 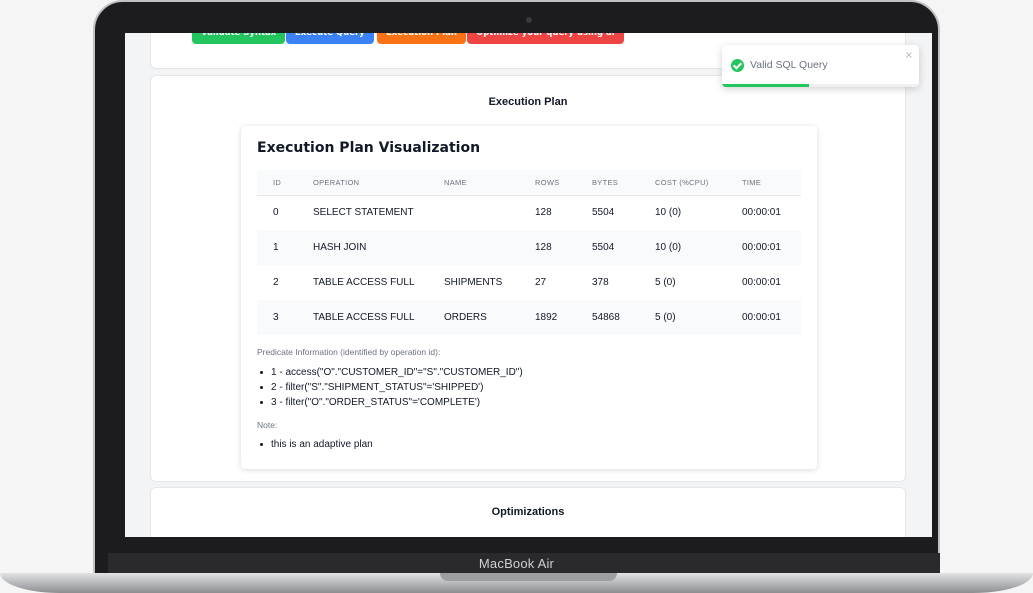 What do you see at coordinates (820, 85) in the screenshot?
I see `toast-progress-track` at bounding box center [820, 85].